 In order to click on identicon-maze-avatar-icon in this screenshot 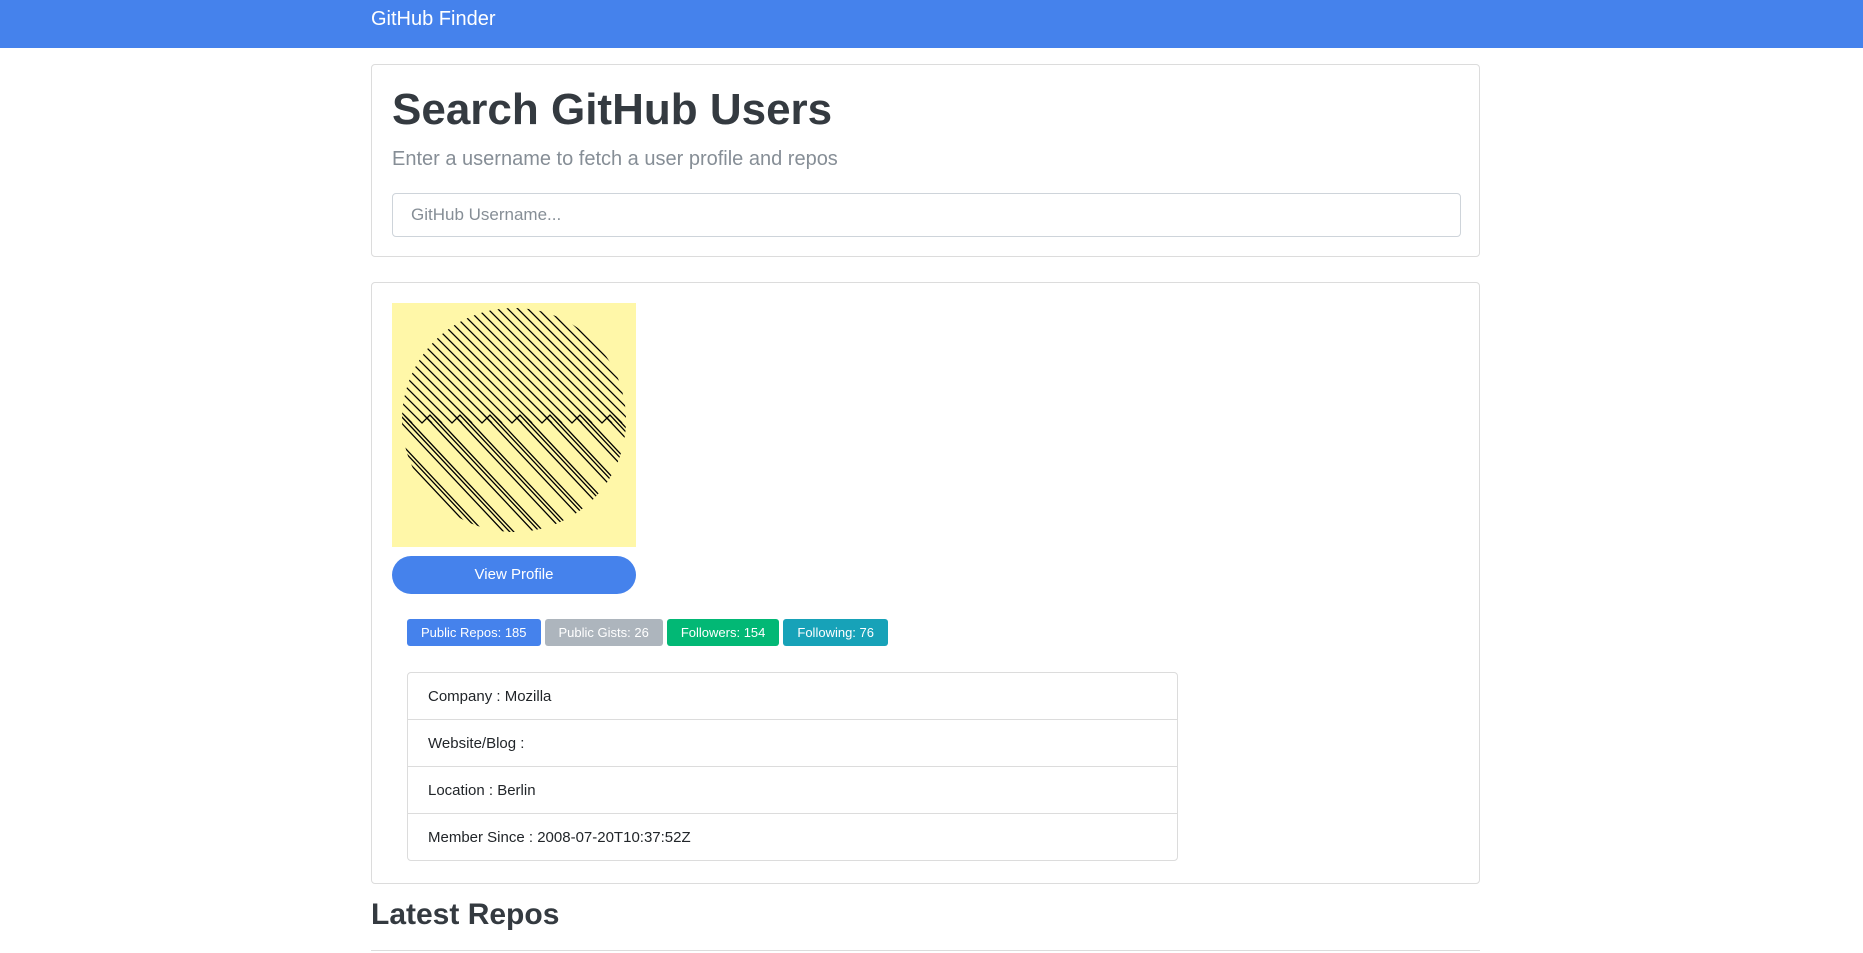, I will do `click(514, 420)`.